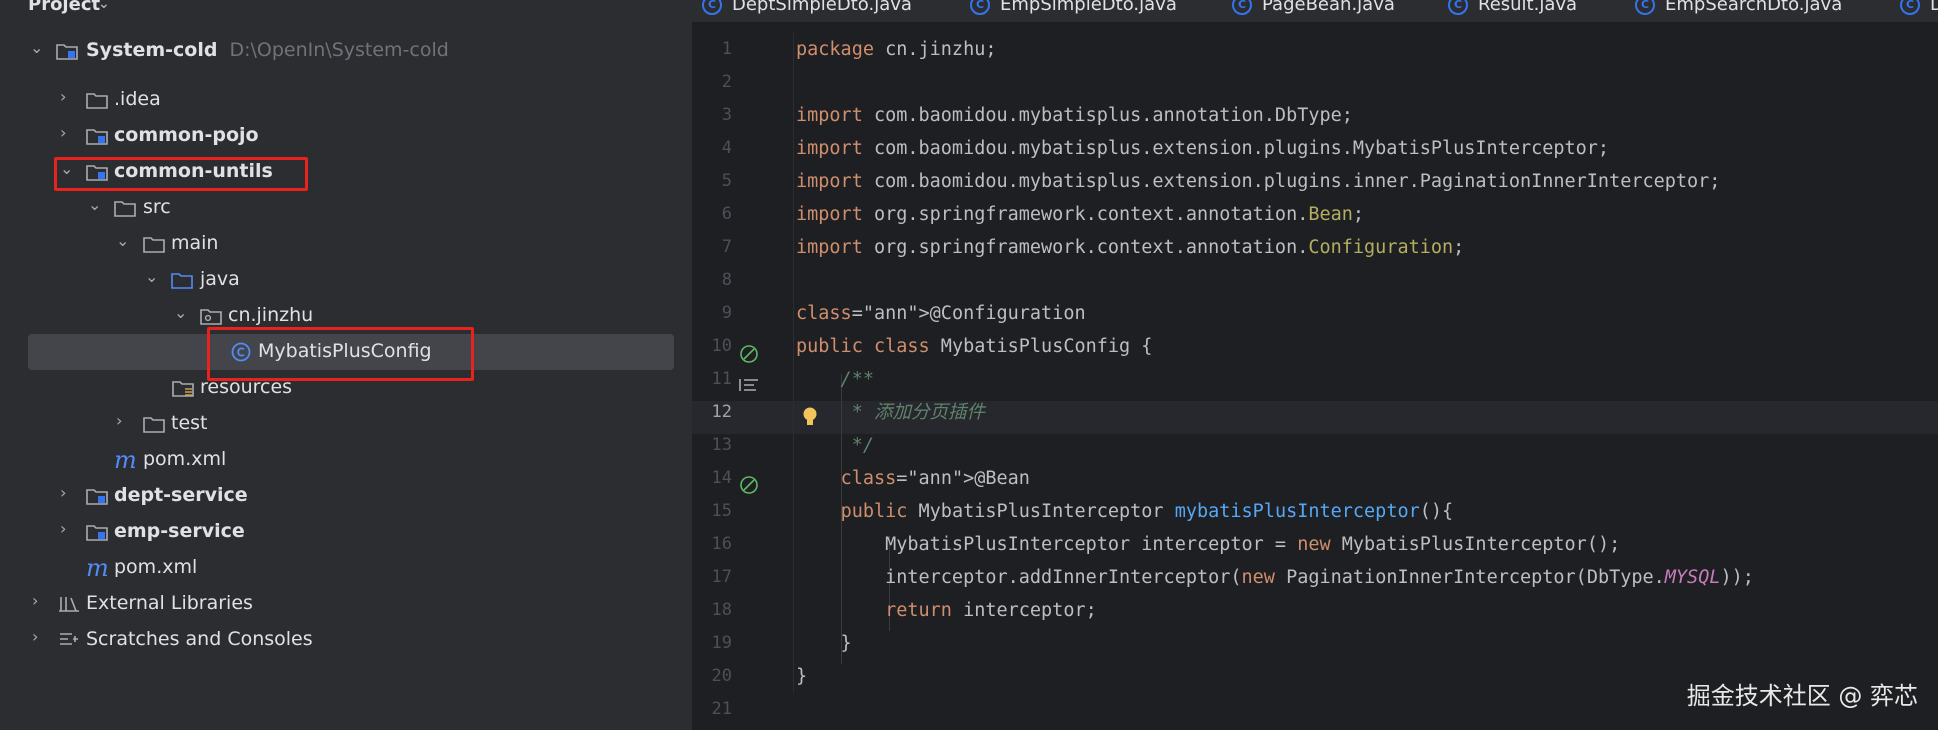 This screenshot has width=1938, height=730. I want to click on tree-row-external-libraries: › External Libraries, so click(346, 604).